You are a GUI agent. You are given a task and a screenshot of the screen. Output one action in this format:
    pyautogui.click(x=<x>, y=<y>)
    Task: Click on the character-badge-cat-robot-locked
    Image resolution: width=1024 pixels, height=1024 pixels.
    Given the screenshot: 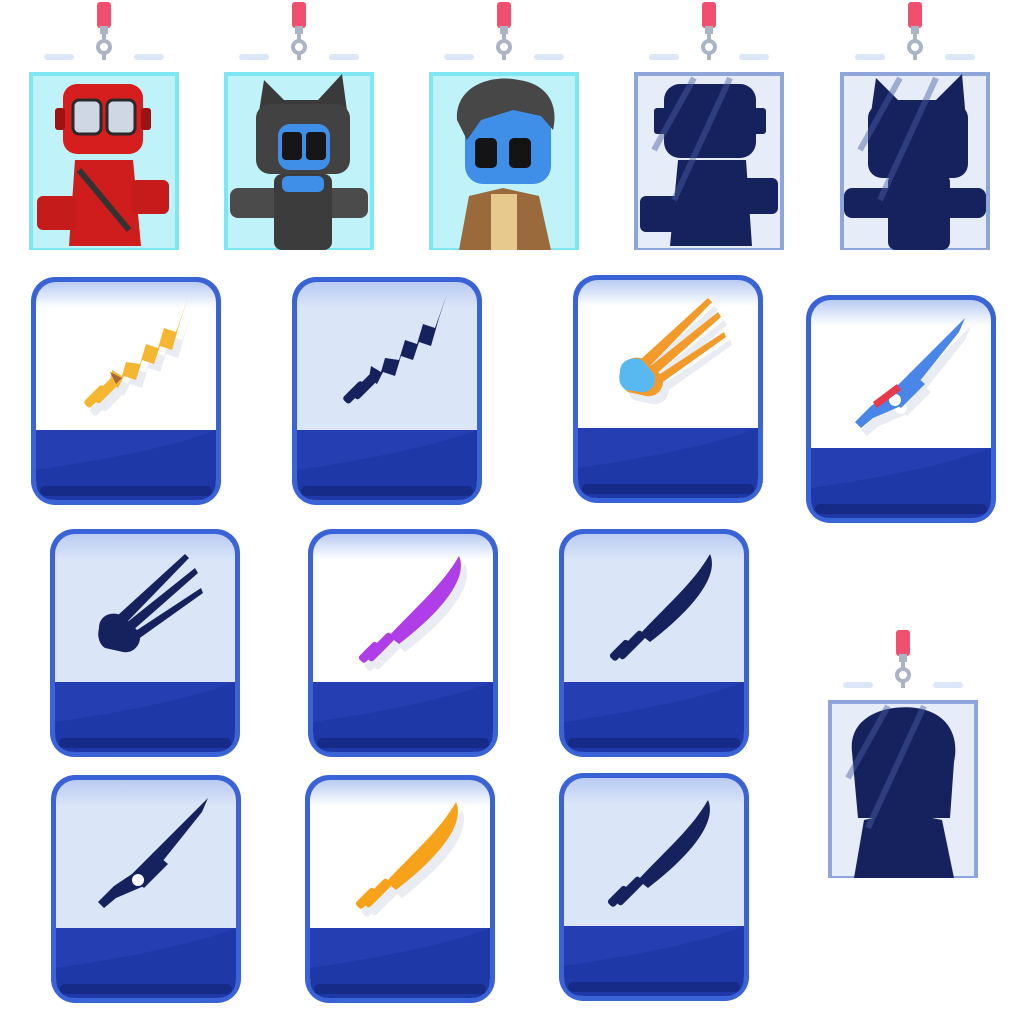 What is the action you would take?
    pyautogui.click(x=915, y=125)
    